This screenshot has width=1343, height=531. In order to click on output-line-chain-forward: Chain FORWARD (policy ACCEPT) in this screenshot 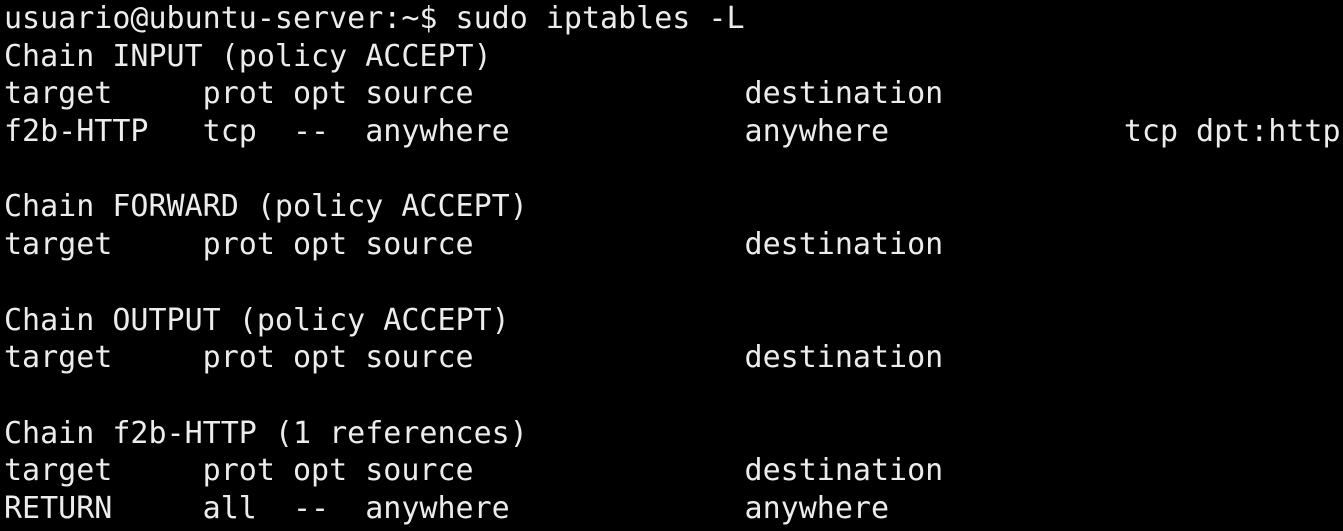, I will do `click(266, 207)`.